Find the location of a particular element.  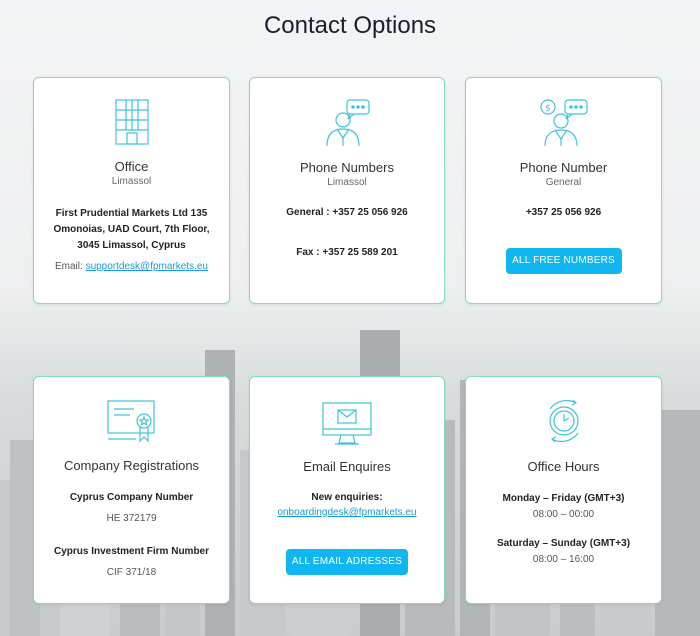

office-email-link: supportdesk@fpmarkets.eu is located at coordinates (147, 266).